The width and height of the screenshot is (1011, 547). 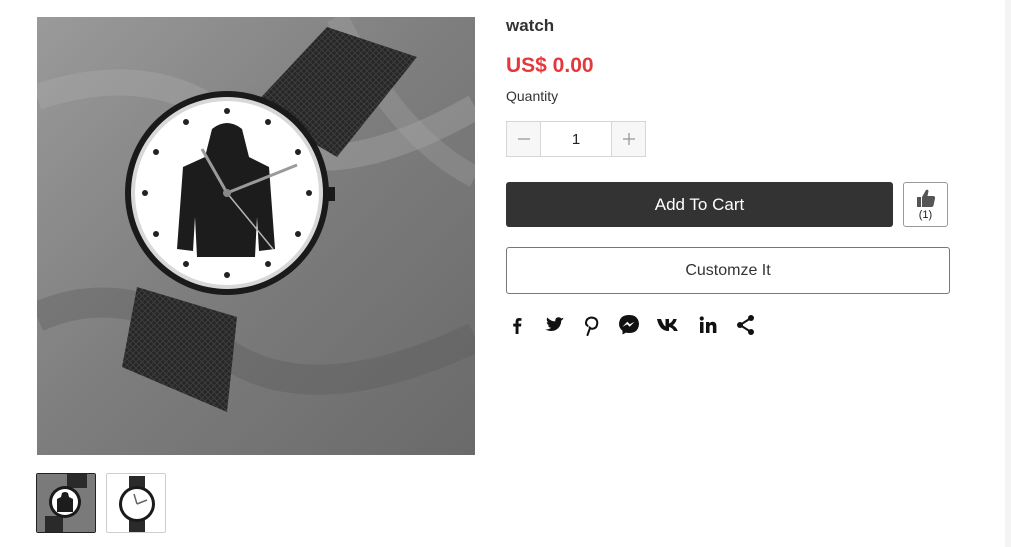 What do you see at coordinates (591, 325) in the screenshot?
I see `pinterest-icon` at bounding box center [591, 325].